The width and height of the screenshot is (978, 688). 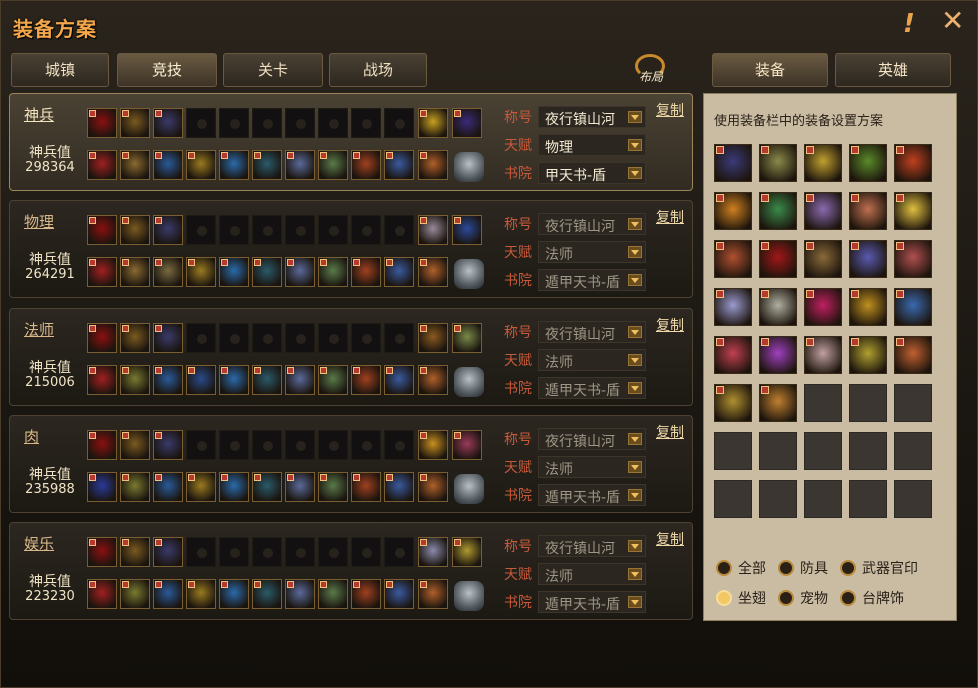 I want to click on copy-link: 复制, so click(x=670, y=110).